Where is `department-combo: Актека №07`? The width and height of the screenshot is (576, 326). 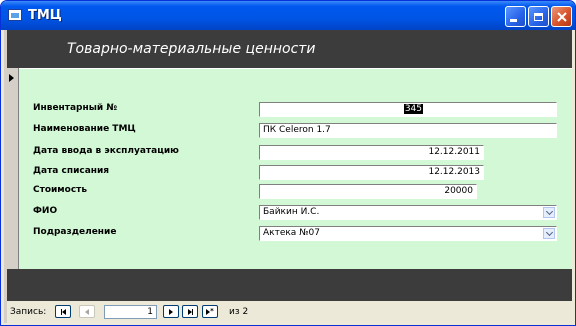
department-combo: Актека №07 is located at coordinates (408, 233).